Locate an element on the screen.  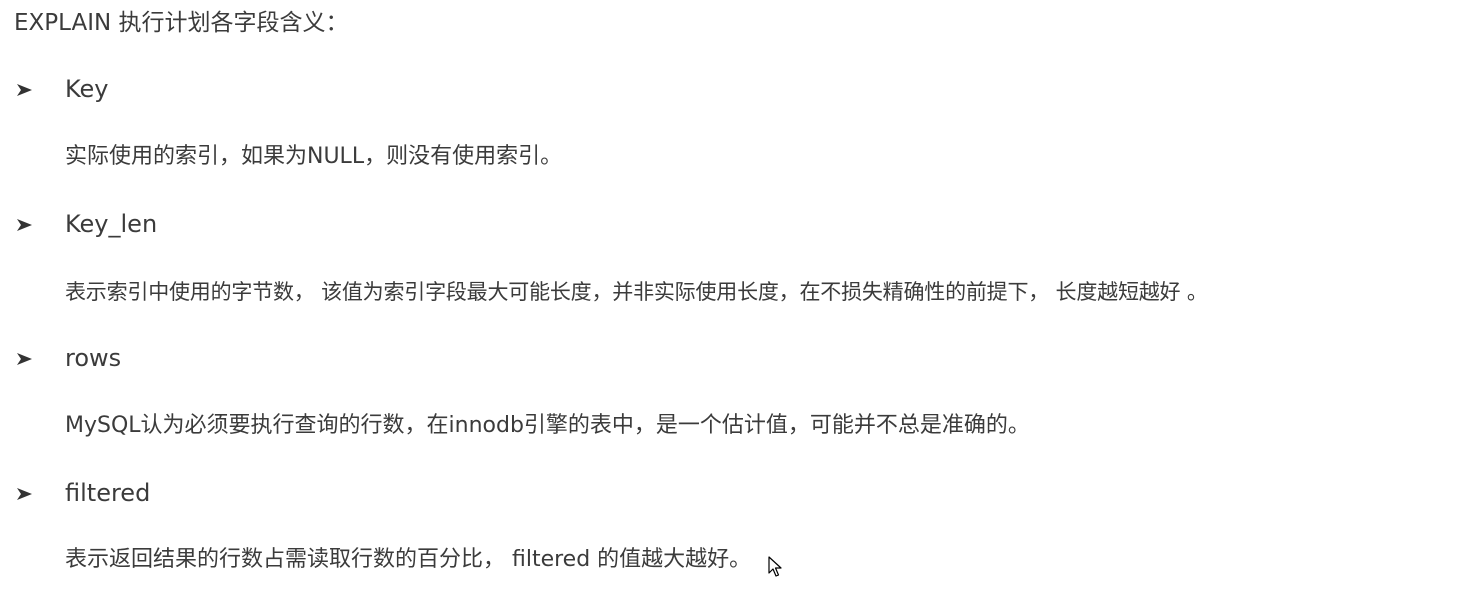
field-term-key-len: Key_len is located at coordinates (111, 224).